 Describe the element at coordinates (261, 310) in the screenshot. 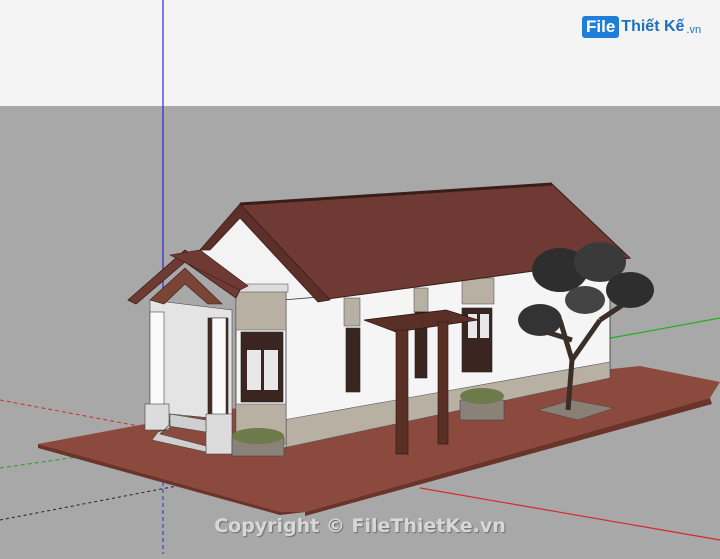

I see `stone-panel` at that location.